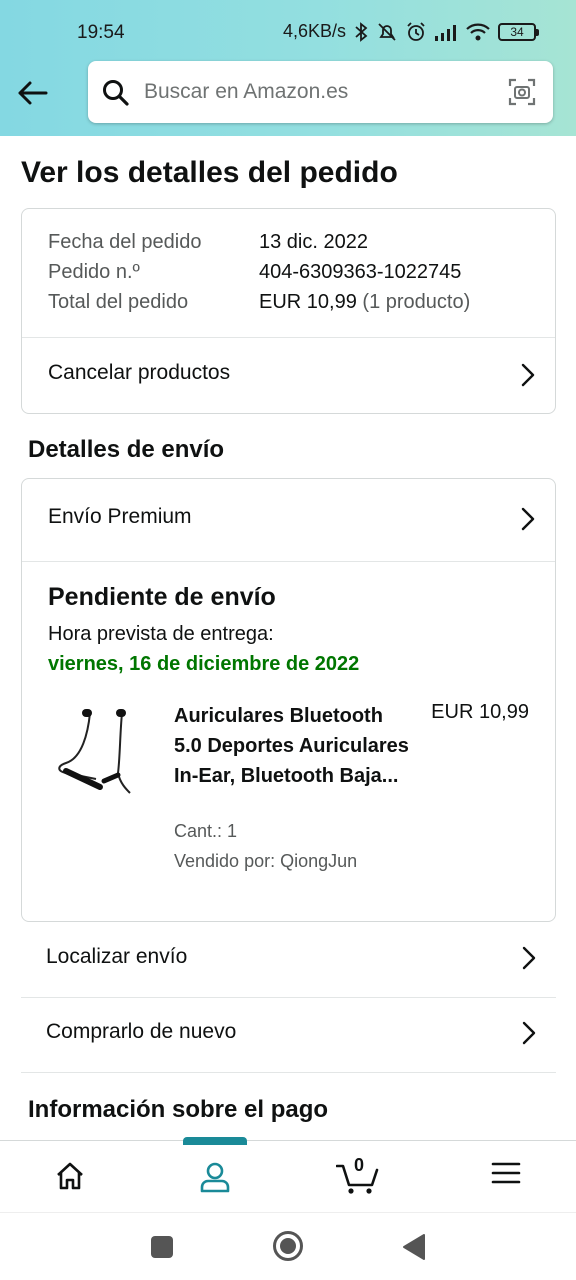  What do you see at coordinates (288, 376) in the screenshot?
I see `cancel-products-button: Cancelar productos` at bounding box center [288, 376].